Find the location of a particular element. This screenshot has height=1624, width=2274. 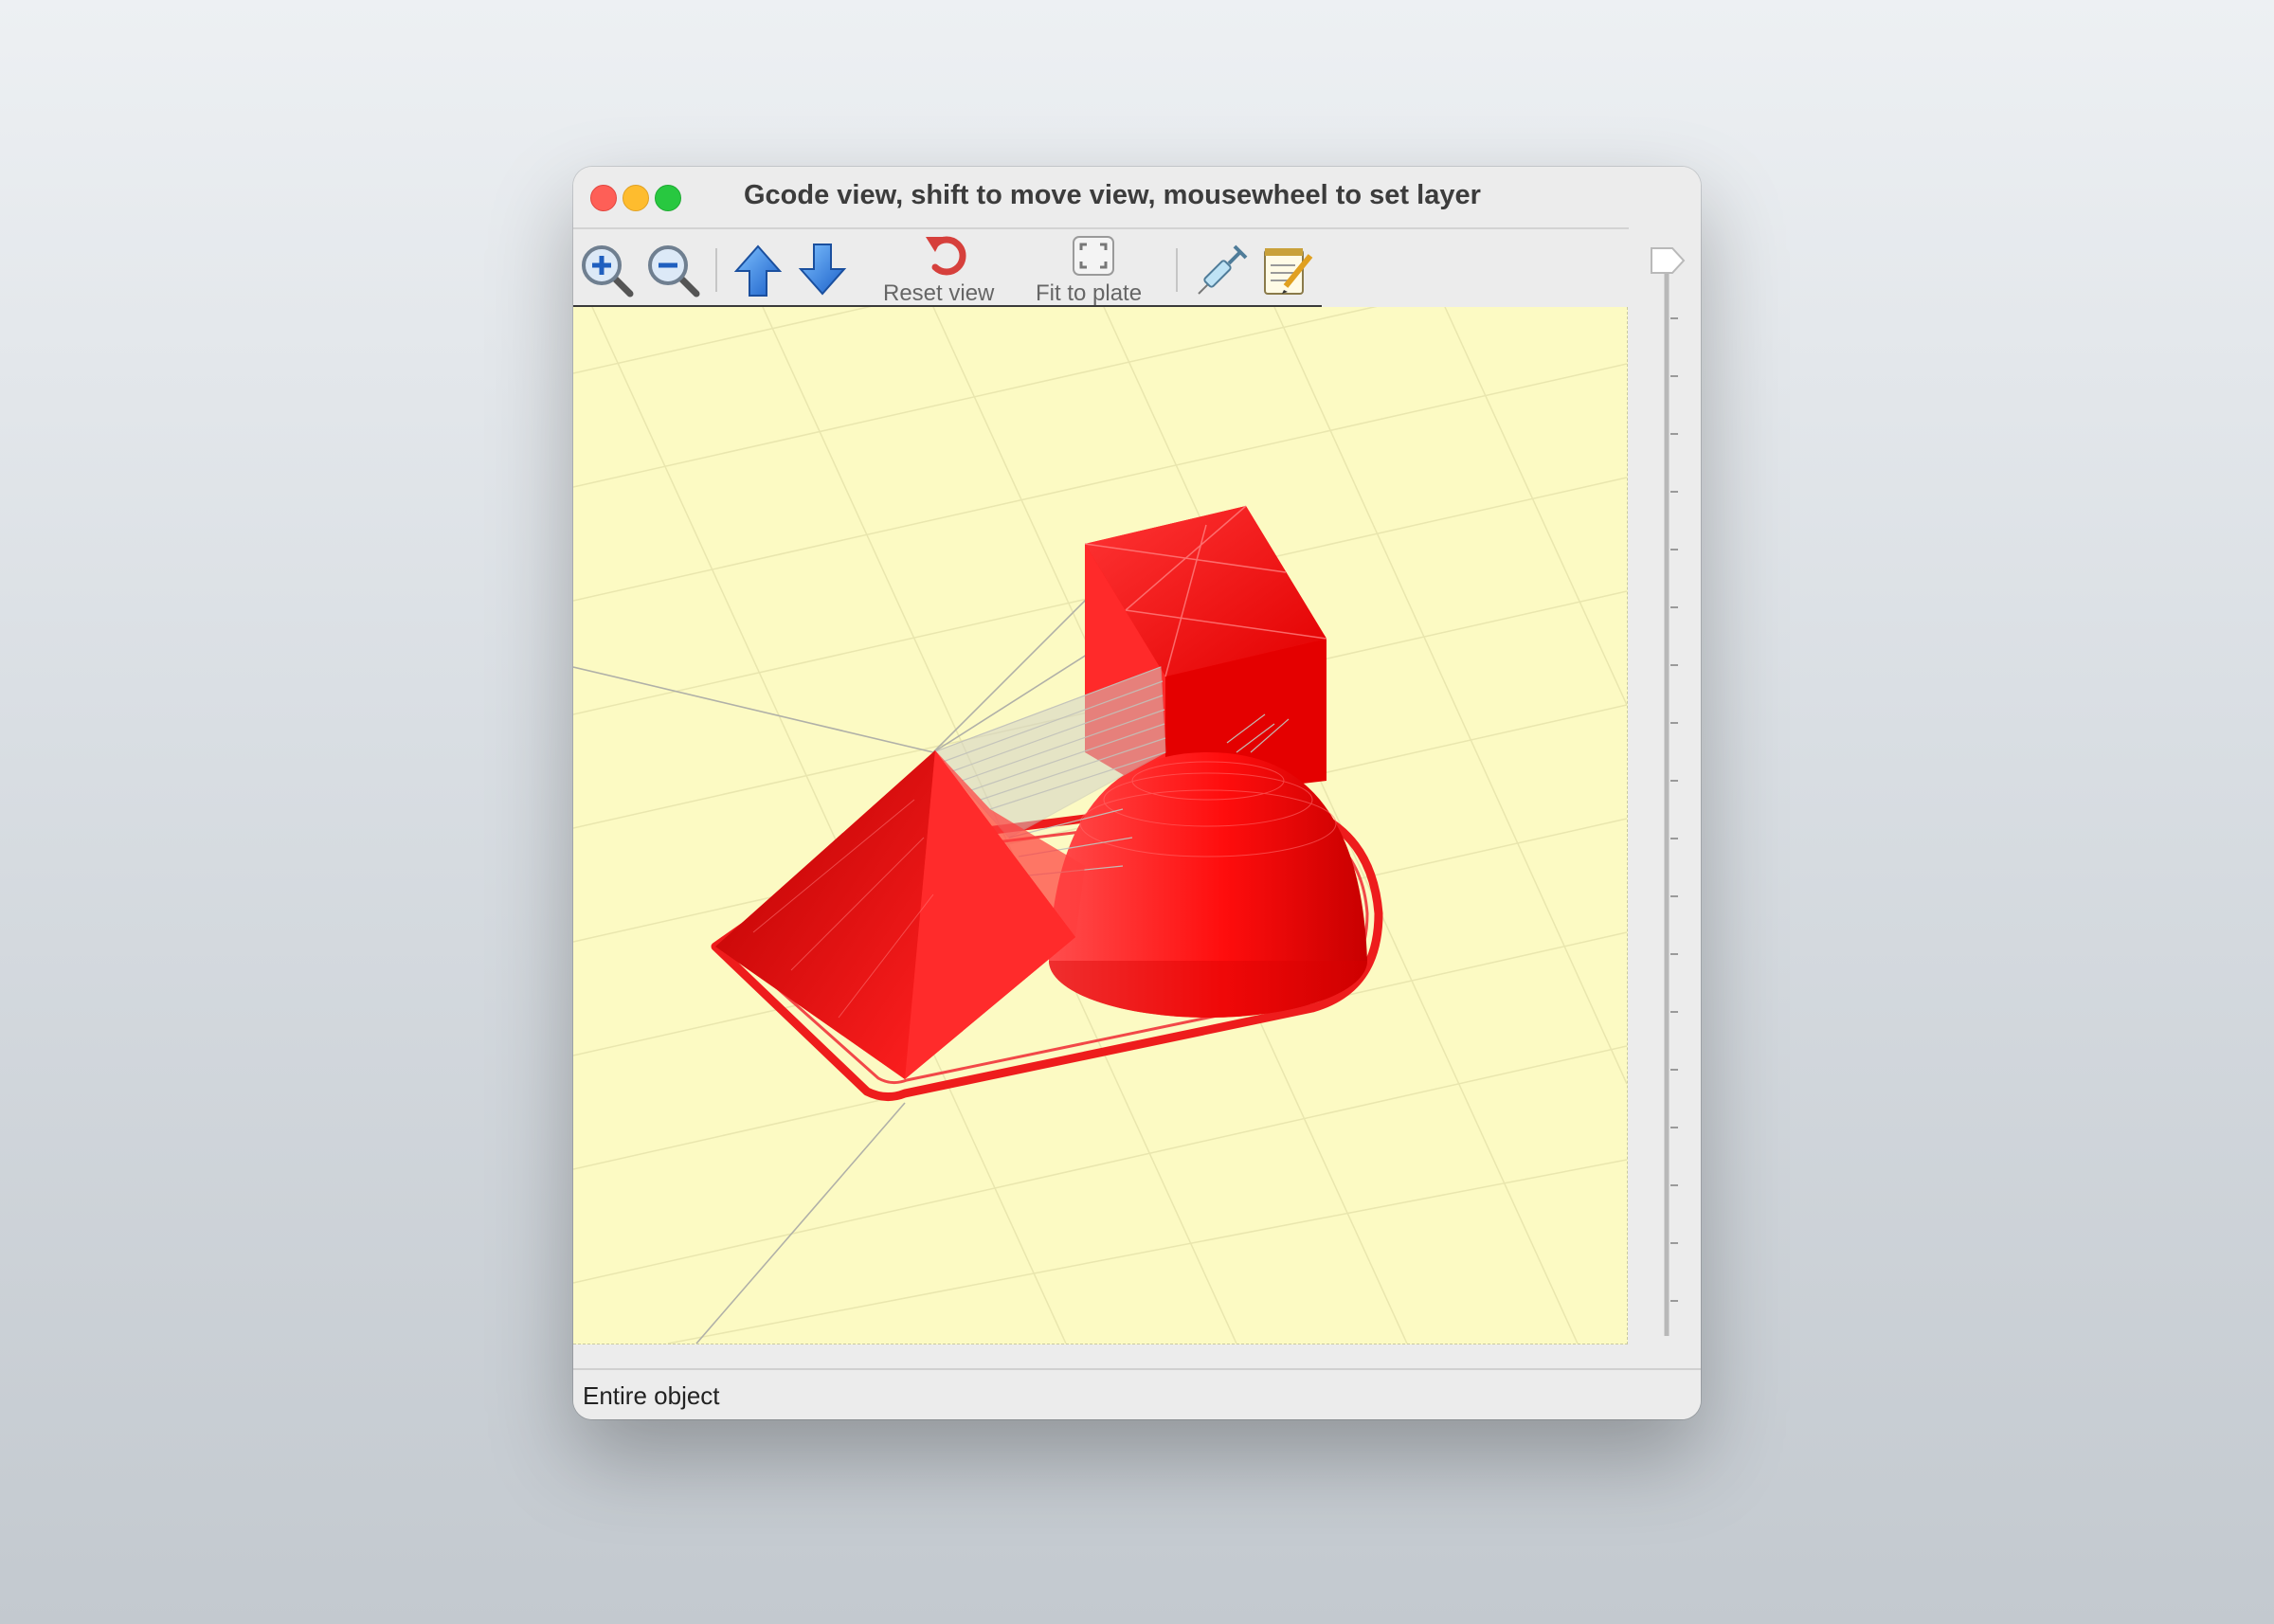

fit-to-plate-icon is located at coordinates (1093, 256).